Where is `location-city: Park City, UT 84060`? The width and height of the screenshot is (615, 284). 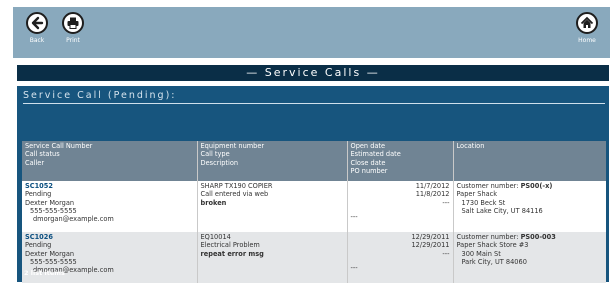
location-city: Park City, UT 84060 is located at coordinates (494, 261).